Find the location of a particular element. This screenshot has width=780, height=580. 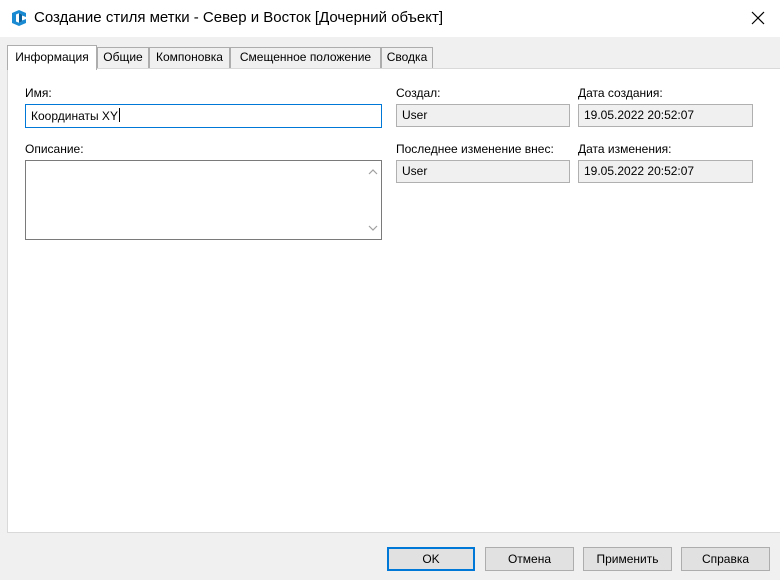

description-textarea is located at coordinates (203, 200).